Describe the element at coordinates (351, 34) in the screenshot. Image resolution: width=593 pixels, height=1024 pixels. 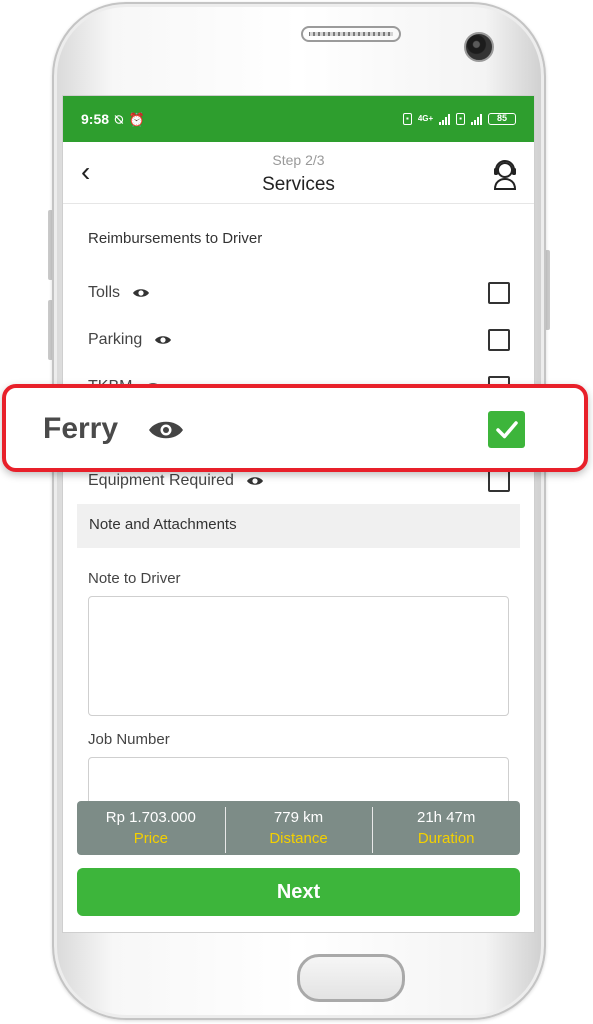
I see `earpiece-speaker` at that location.